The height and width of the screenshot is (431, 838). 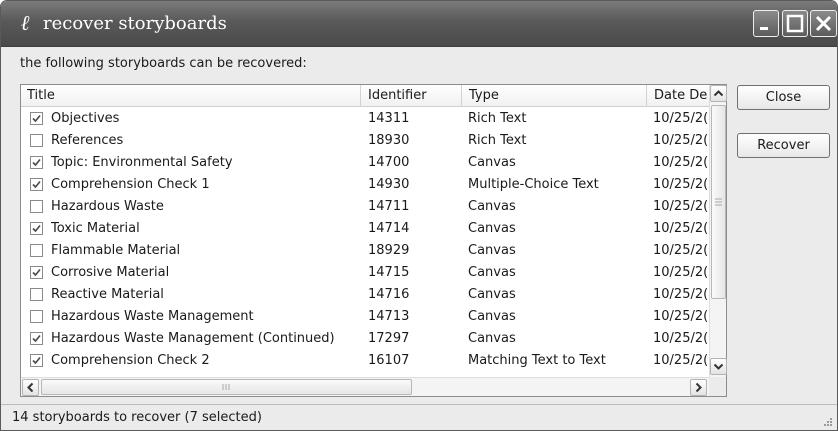 I want to click on row-identifier: 14700, so click(x=389, y=162).